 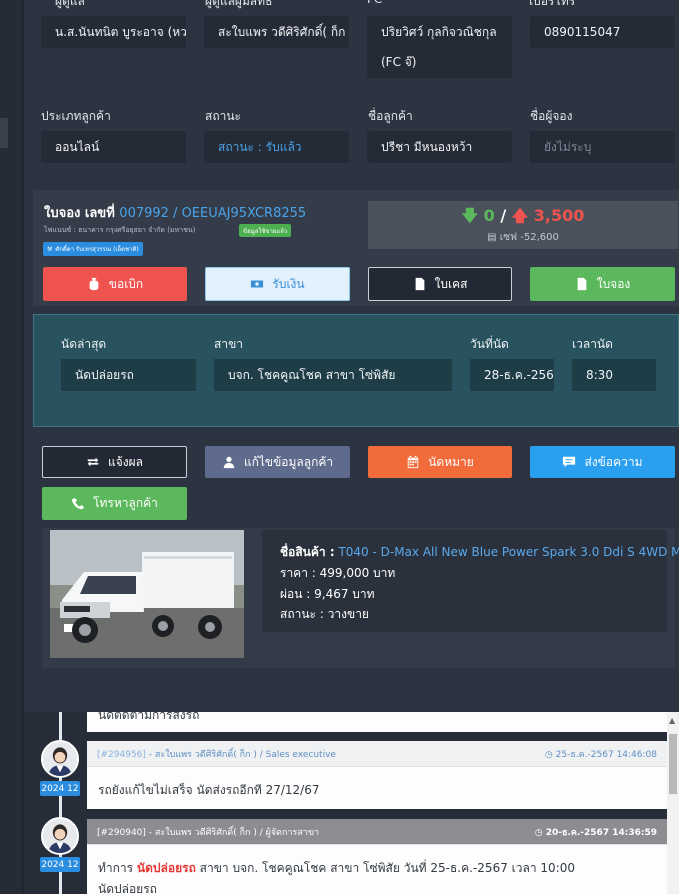 I want to click on entry-time: ◷ 25-ธ.ค.-2567 14:46:08, so click(x=600, y=754).